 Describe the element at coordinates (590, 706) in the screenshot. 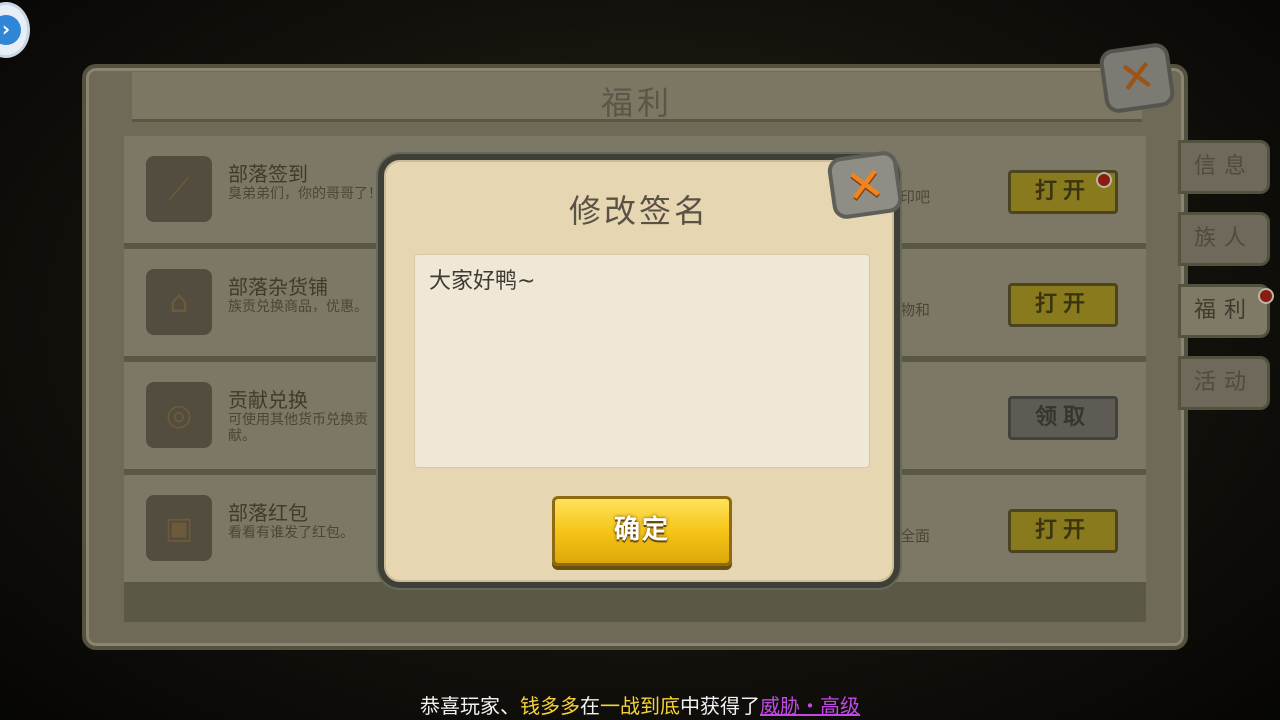

I see `ticker-mid1: 在` at that location.